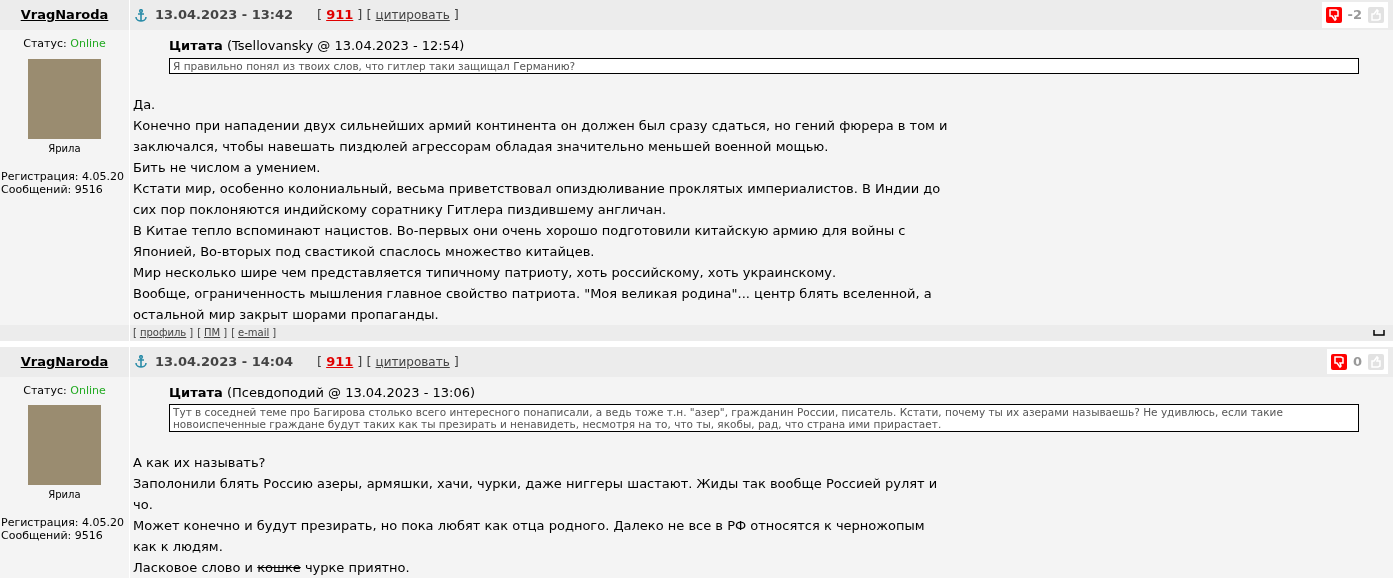  Describe the element at coordinates (481, 146) in the screenshot. I see `post-text-line: заключался, чтобы навешать пиздюлей агрессорам обладая значительно меньшей военной мощью.` at that location.